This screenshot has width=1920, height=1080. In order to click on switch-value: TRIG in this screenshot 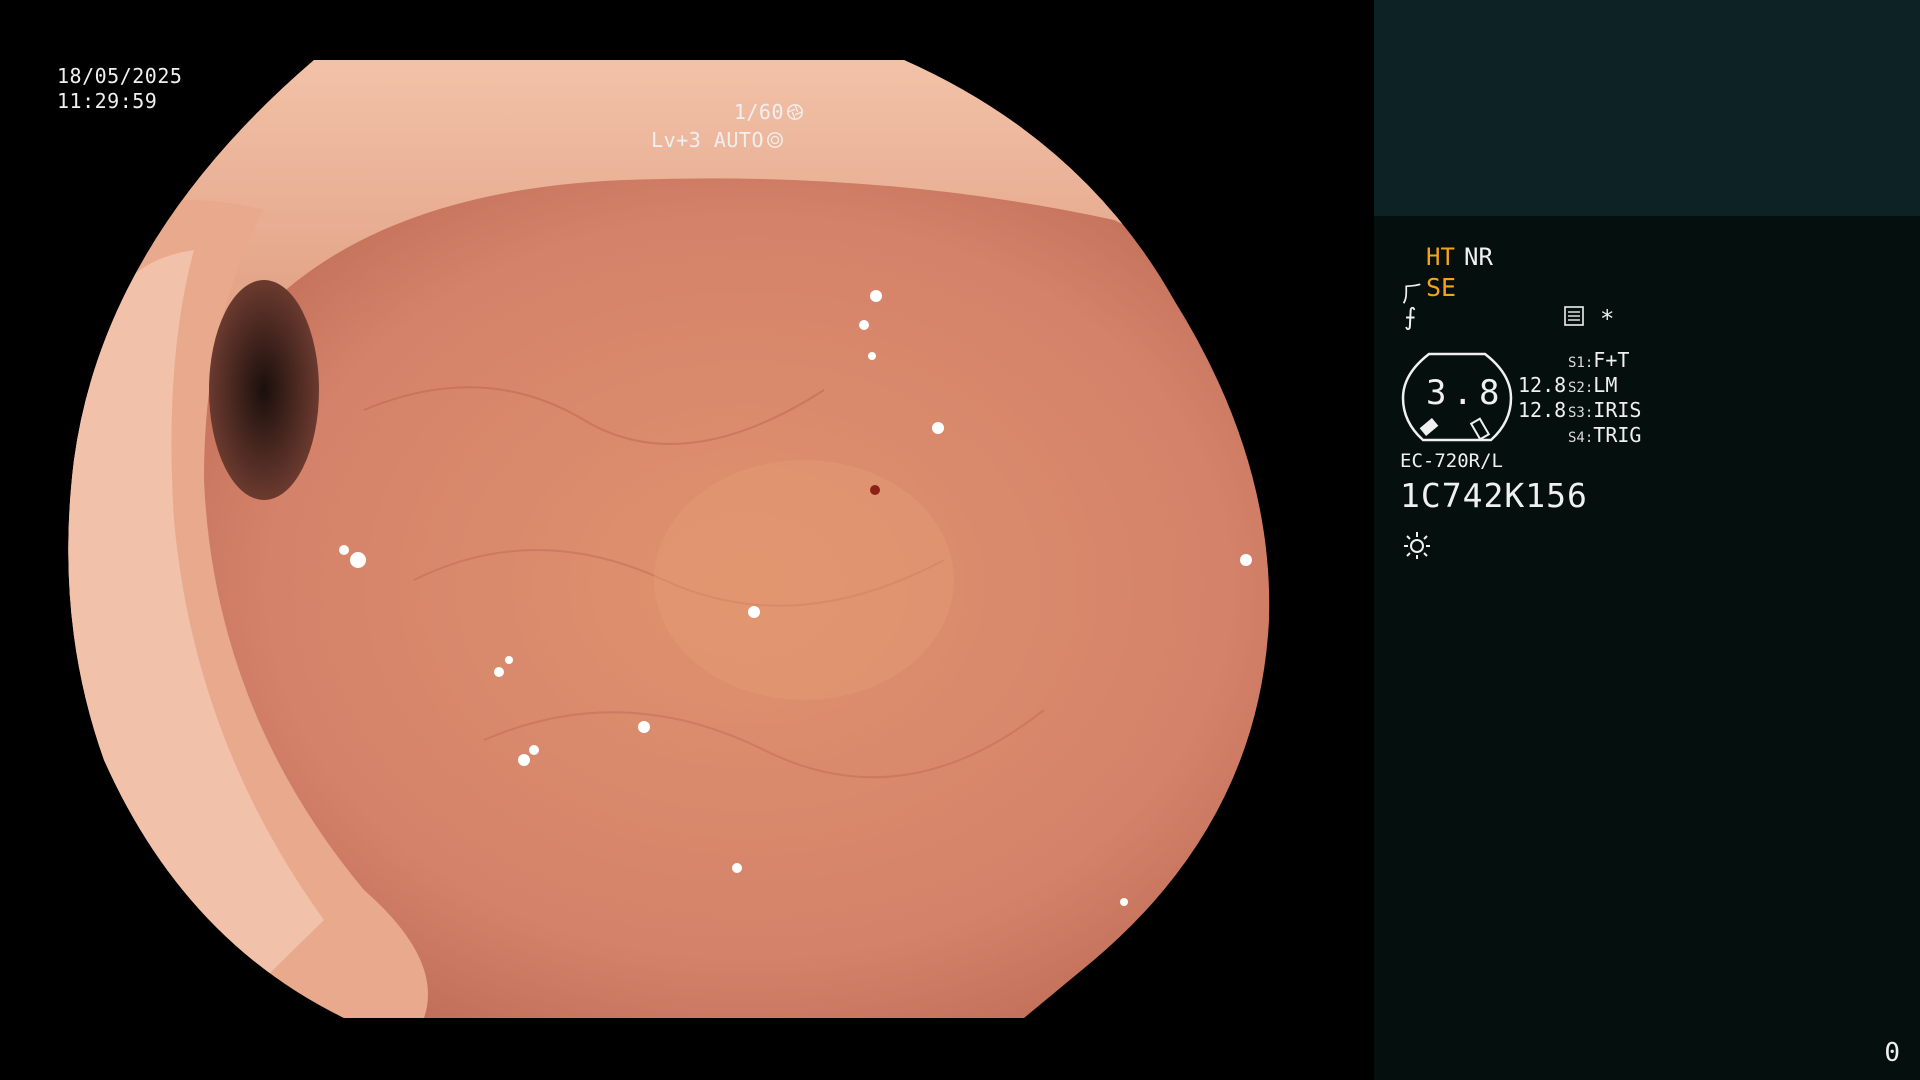, I will do `click(1617, 435)`.